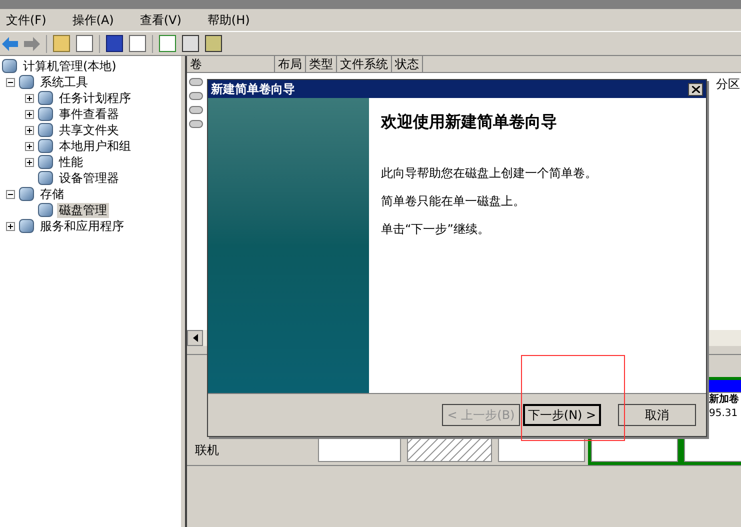  I want to click on dialog-title: 新建简单卷向导, so click(253, 89).